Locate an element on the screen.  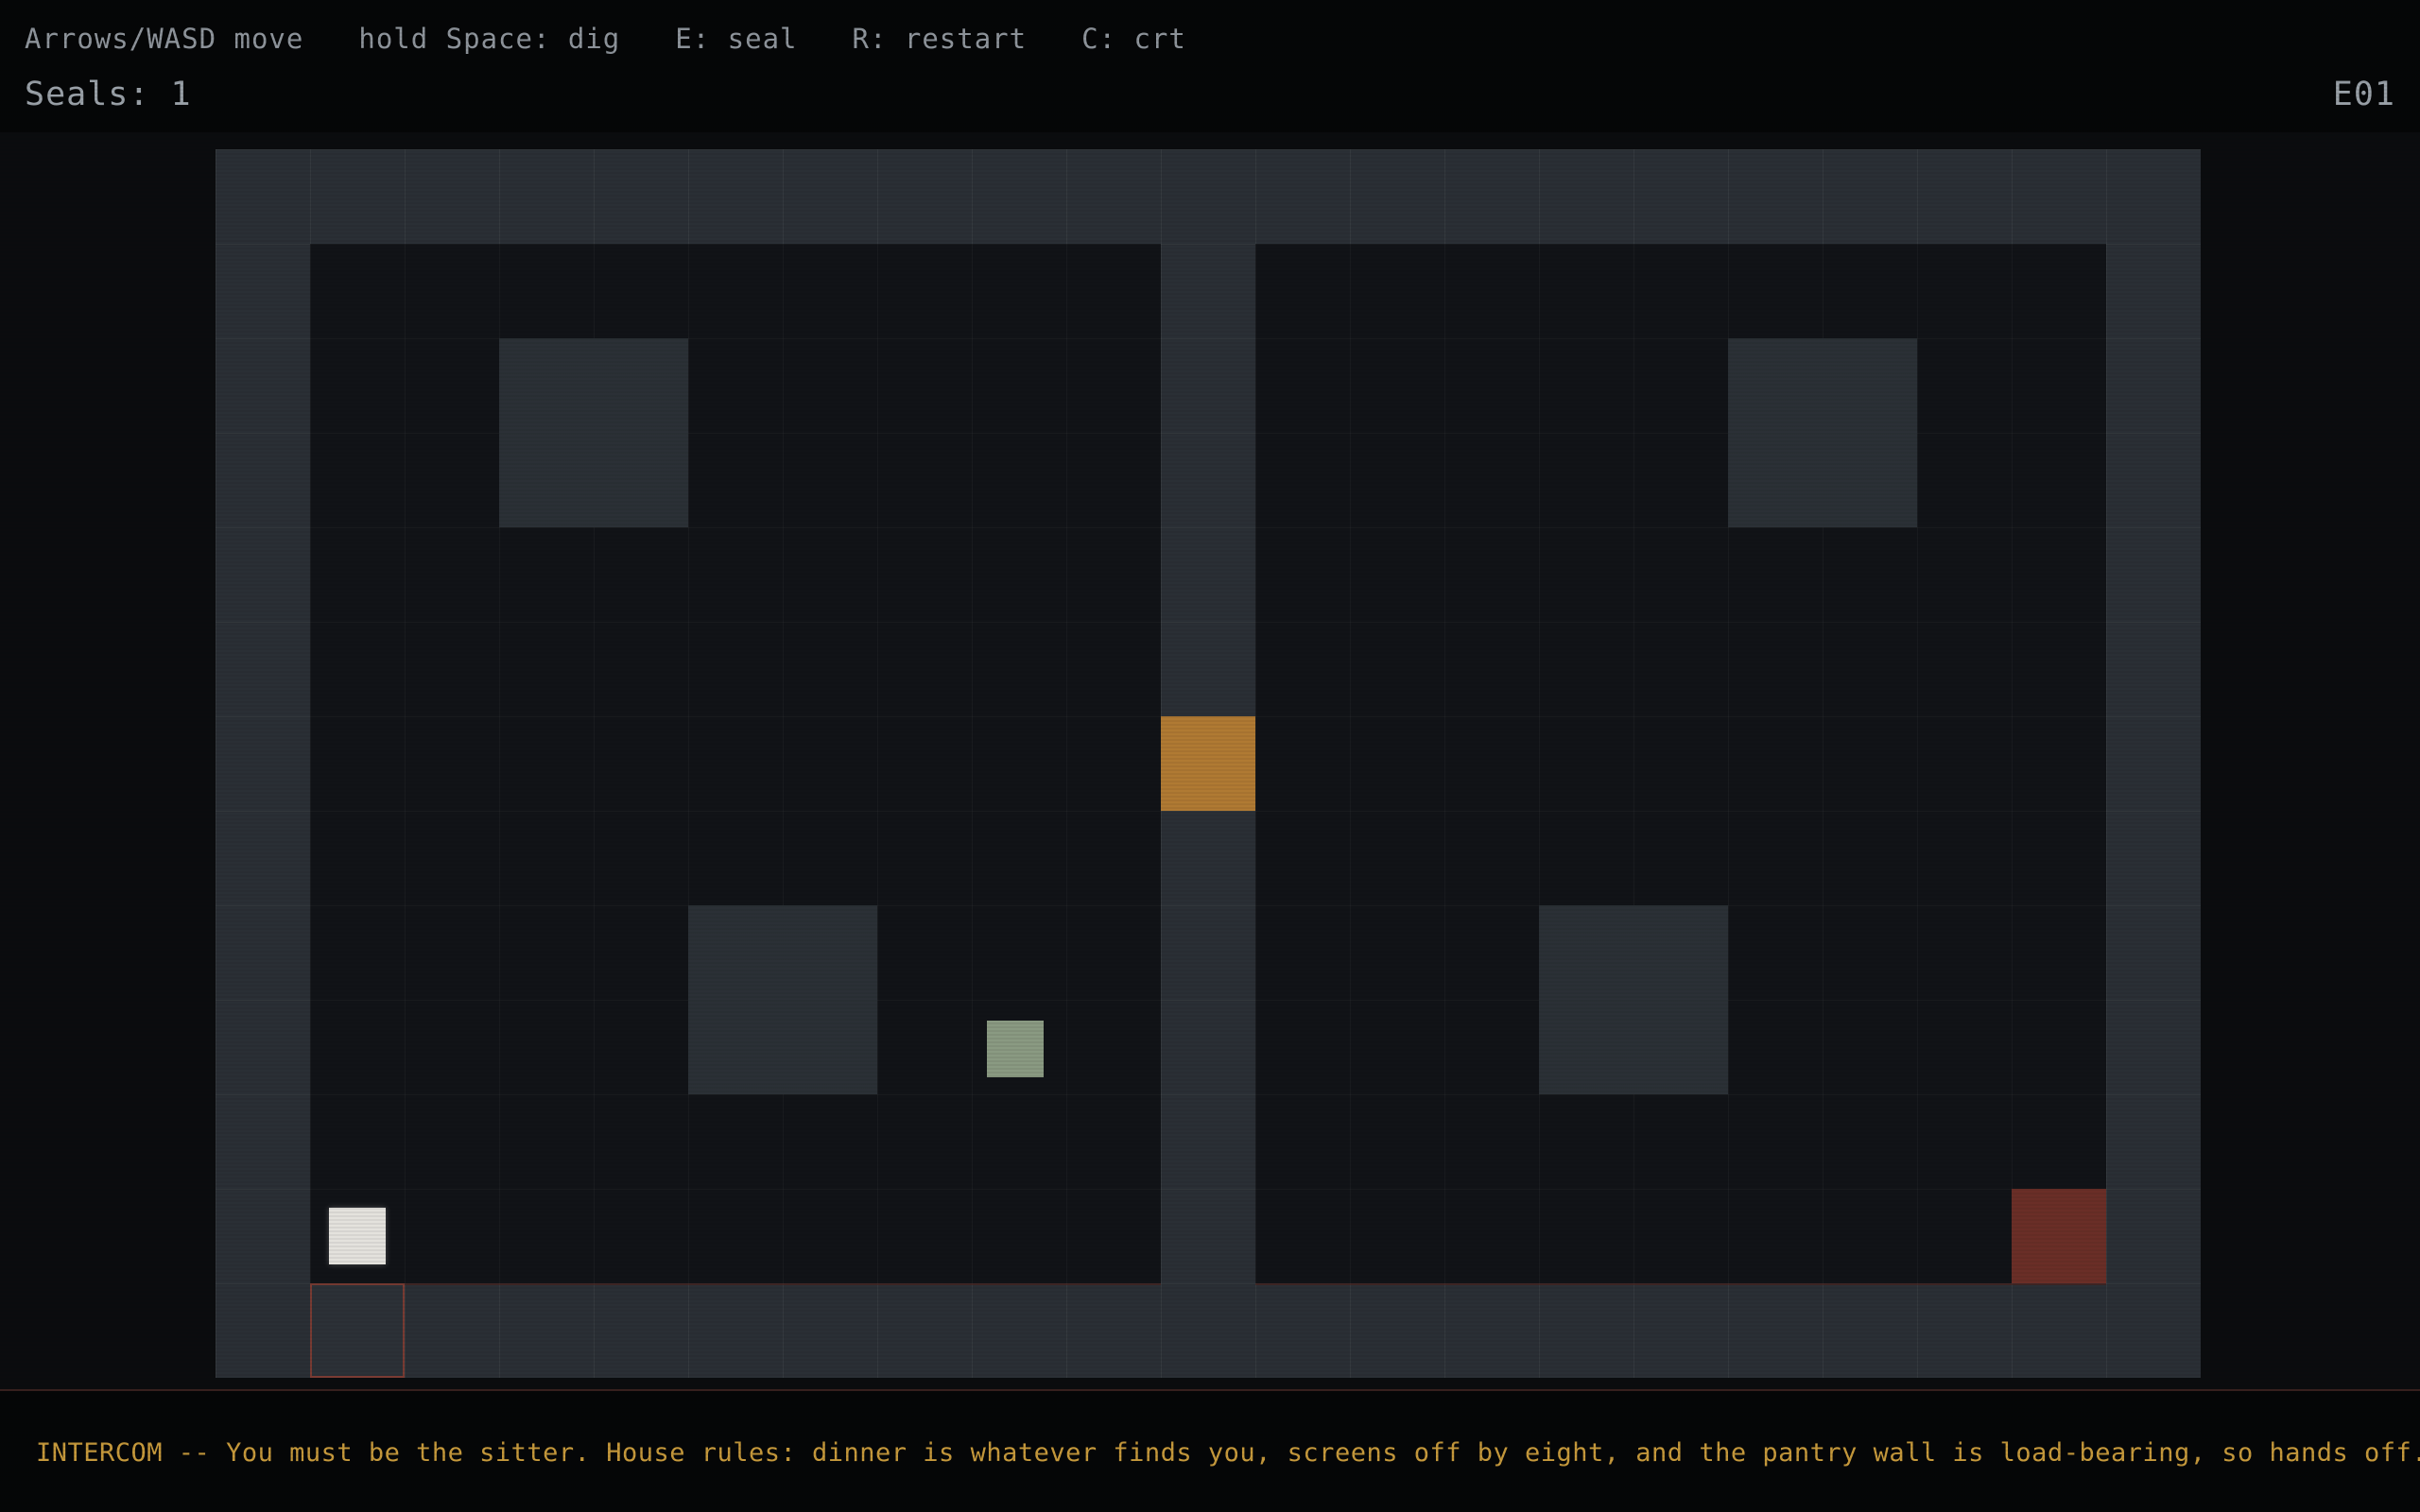
control-hint-seal: E: seal is located at coordinates (736, 39).